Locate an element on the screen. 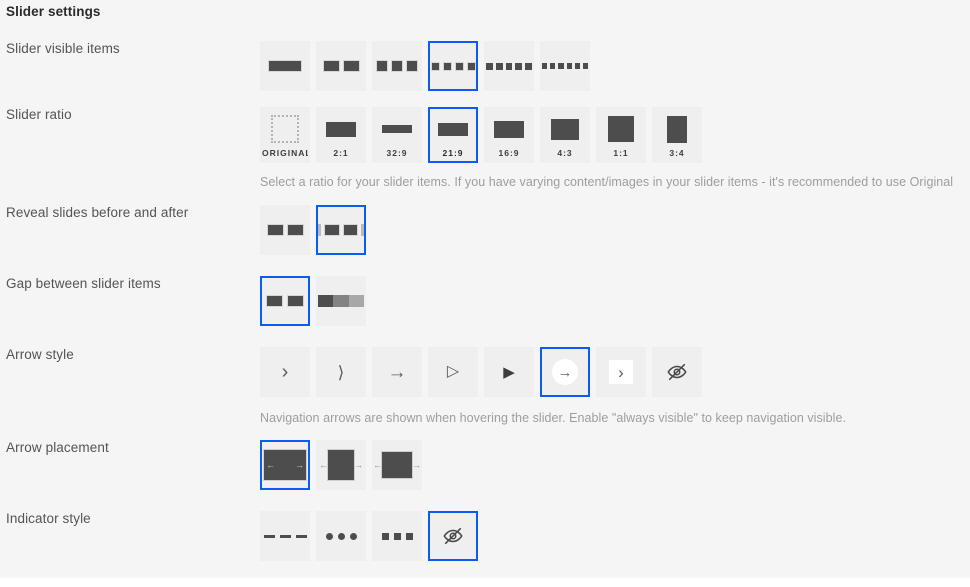 The image size is (970, 587). option-ratio-4-3: 4:3 is located at coordinates (565, 135).